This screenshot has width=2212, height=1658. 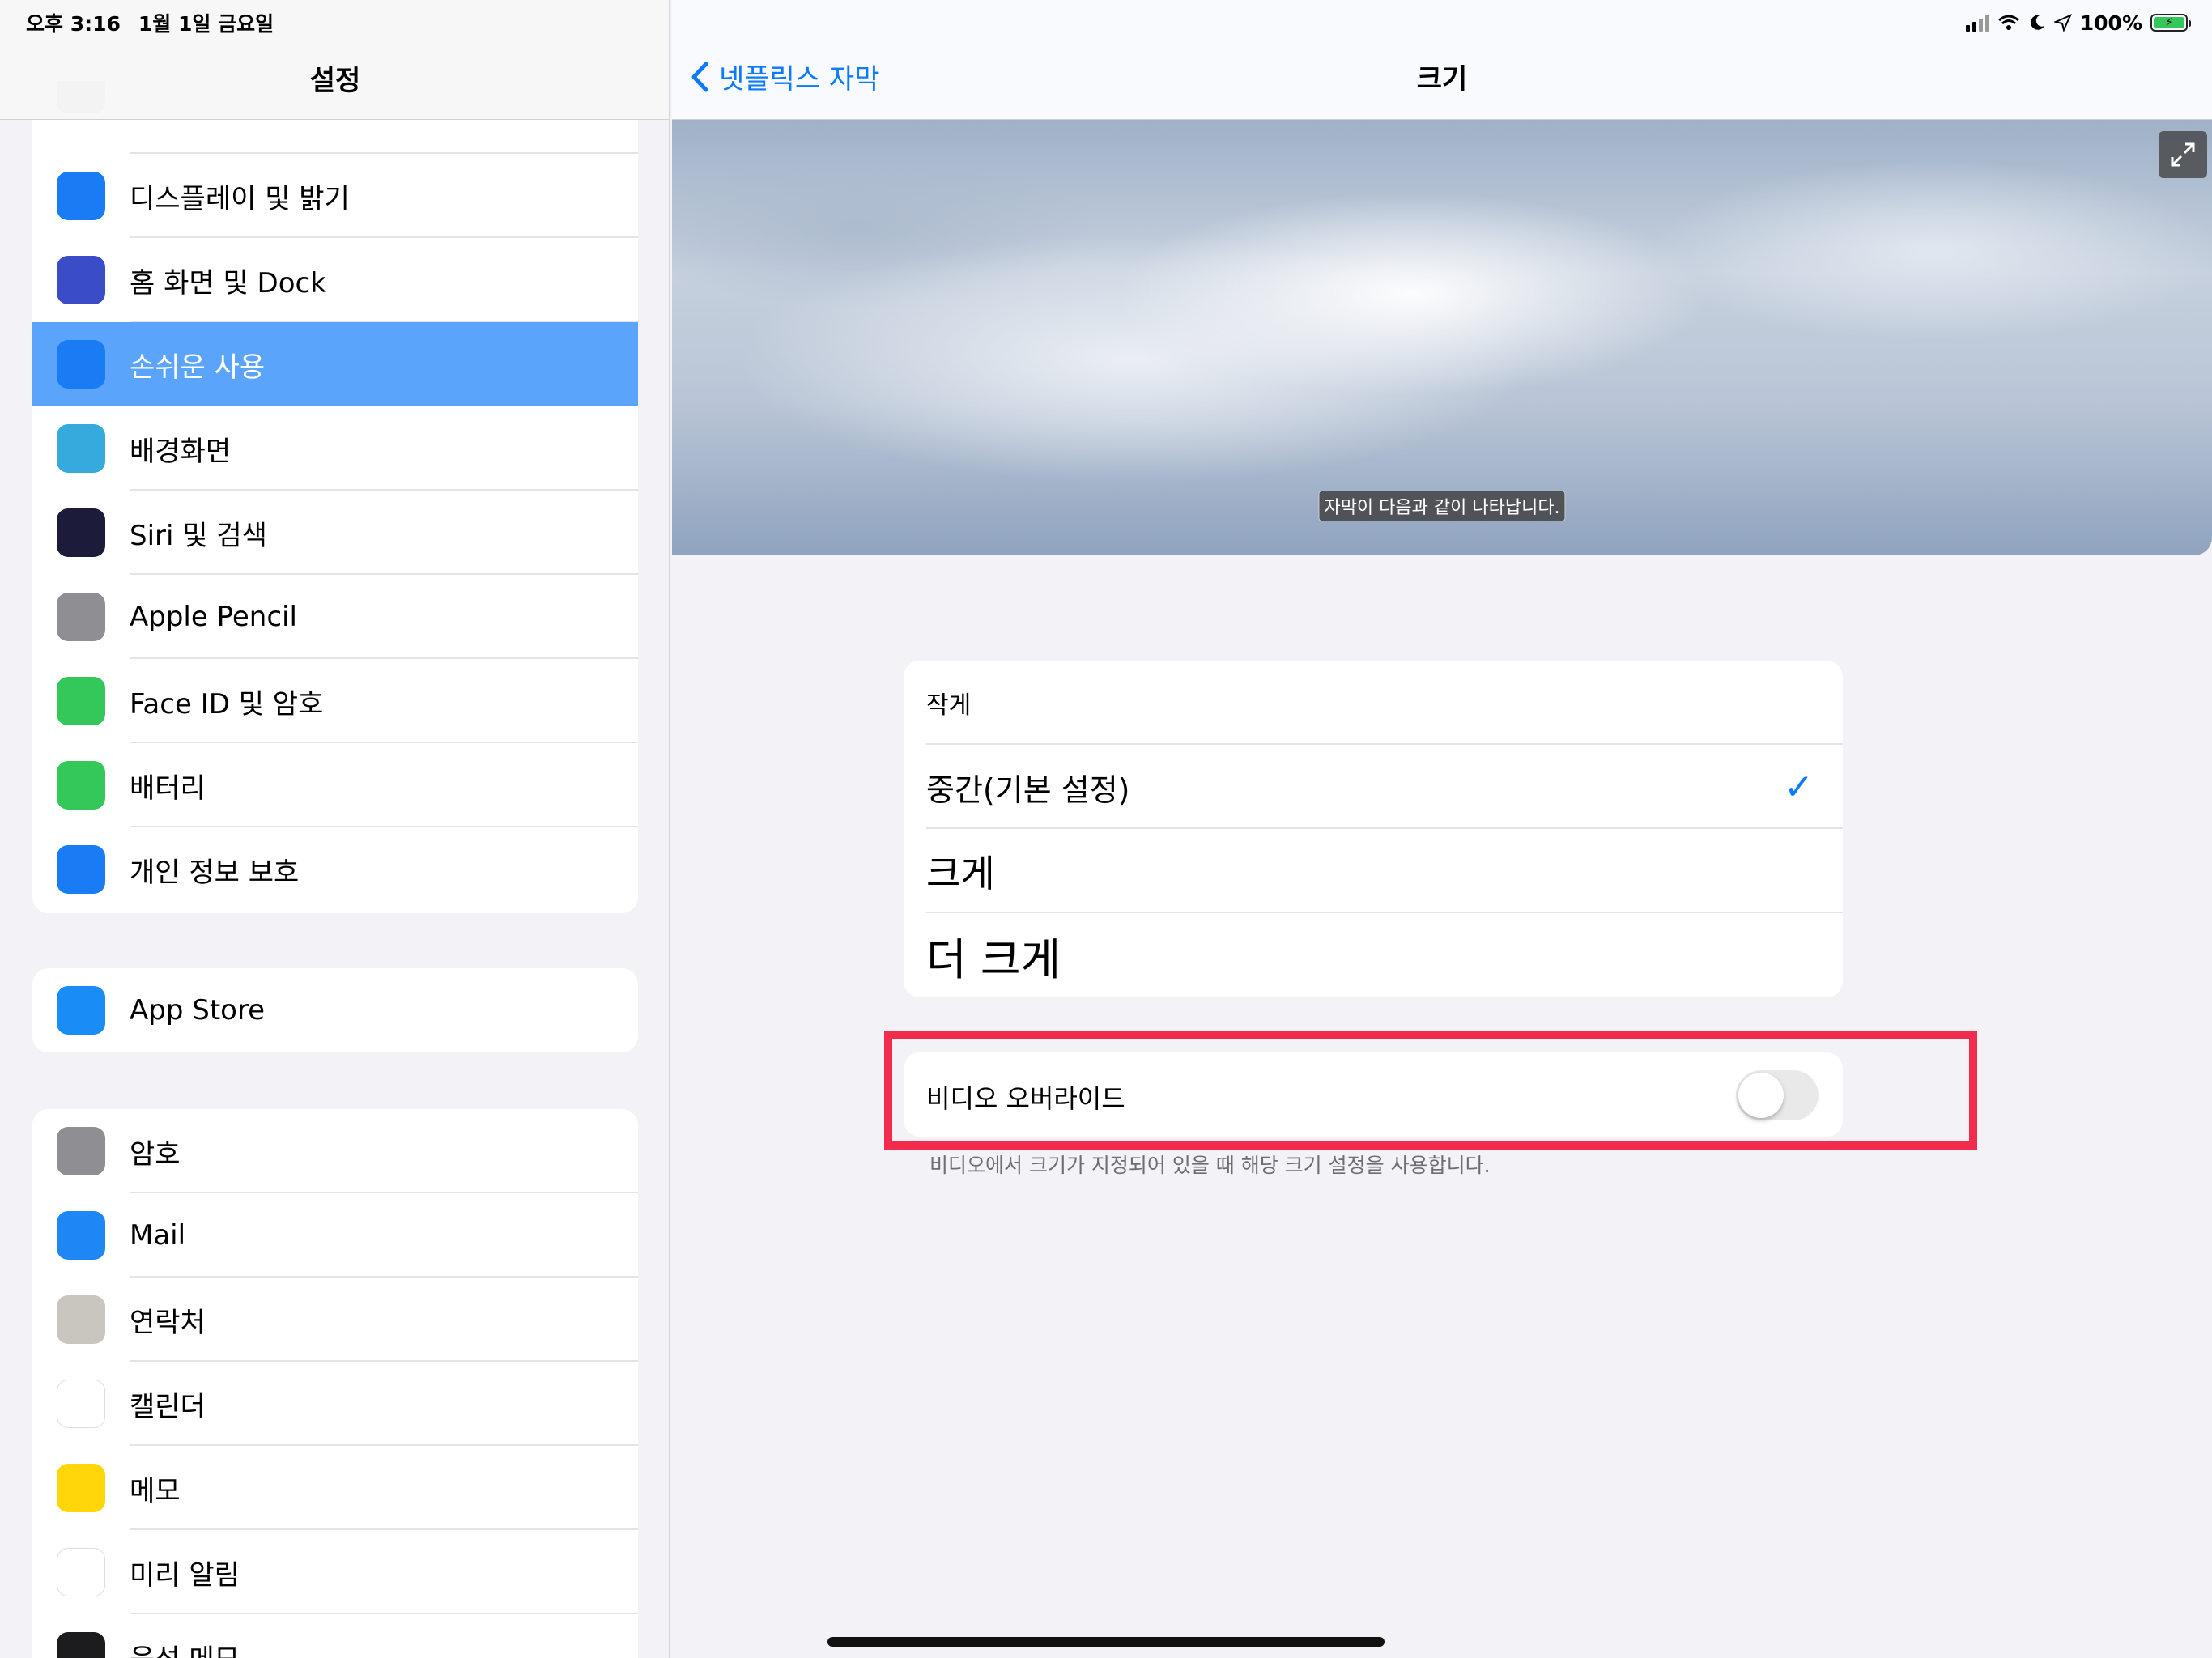 What do you see at coordinates (81, 1151) in the screenshot?
I see `key-icon` at bounding box center [81, 1151].